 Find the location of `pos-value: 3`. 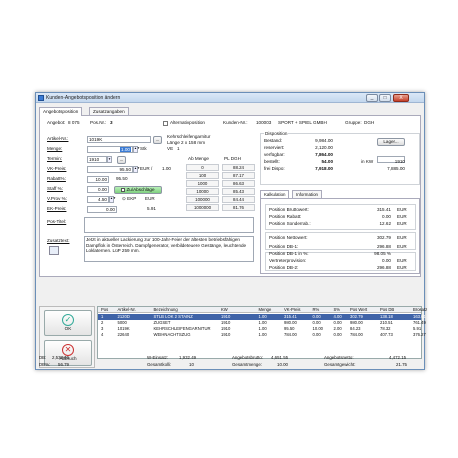

pos-value: 3 is located at coordinates (111, 122).